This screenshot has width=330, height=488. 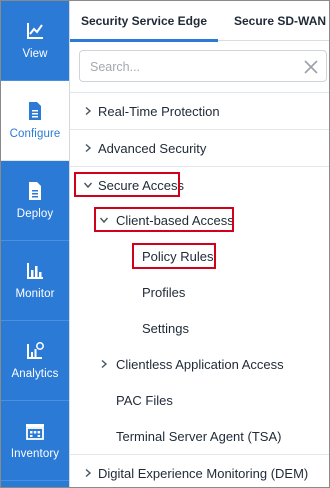 What do you see at coordinates (199, 292) in the screenshot?
I see `tree-item-profiles: Profiles` at bounding box center [199, 292].